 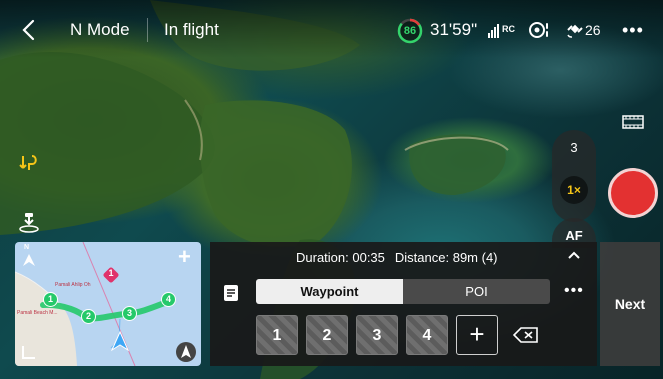 I want to click on record-button, so click(x=633, y=193).